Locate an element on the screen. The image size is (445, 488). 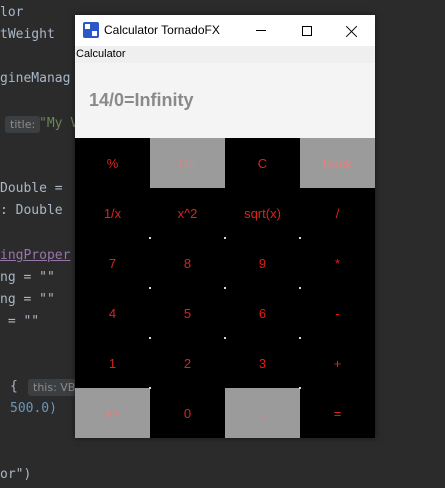
code-line: = "" is located at coordinates (20, 321).